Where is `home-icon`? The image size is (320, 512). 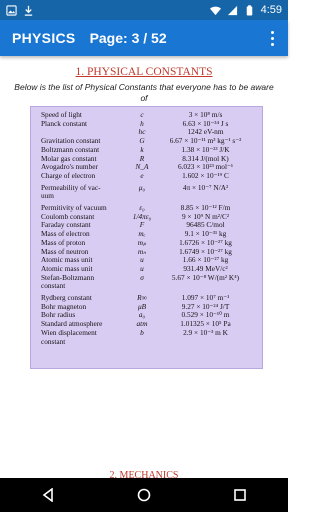
home-icon is located at coordinates (144, 495).